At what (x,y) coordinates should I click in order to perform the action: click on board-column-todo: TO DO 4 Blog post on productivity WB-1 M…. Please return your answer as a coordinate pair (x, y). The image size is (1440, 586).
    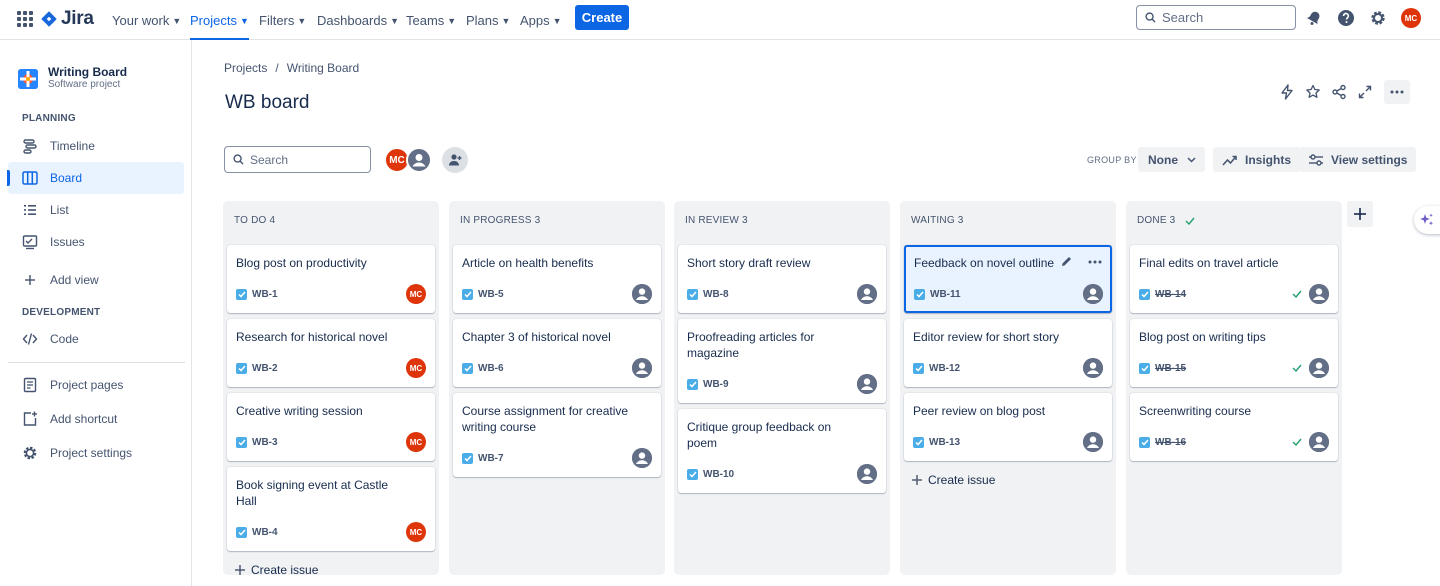
    Looking at the image, I should click on (331, 389).